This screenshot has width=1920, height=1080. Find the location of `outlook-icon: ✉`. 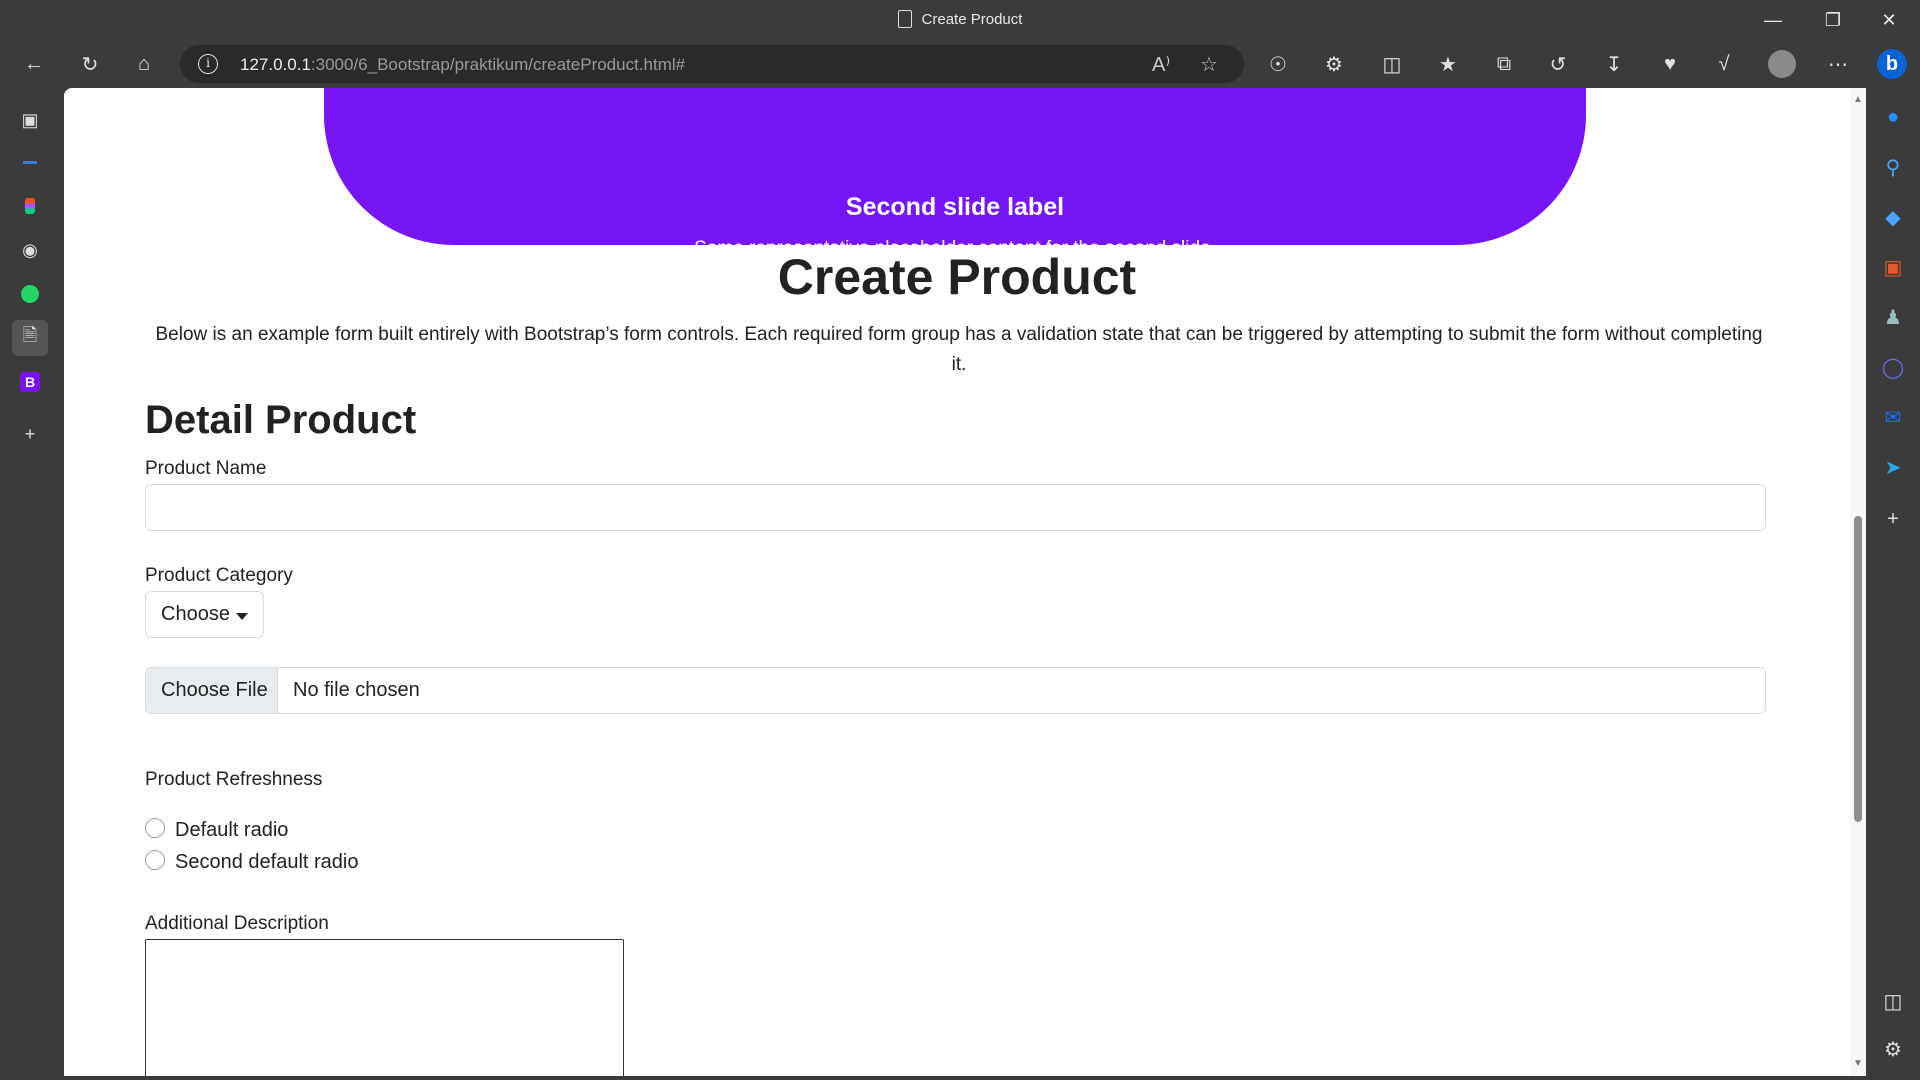

outlook-icon: ✉ is located at coordinates (1893, 417).